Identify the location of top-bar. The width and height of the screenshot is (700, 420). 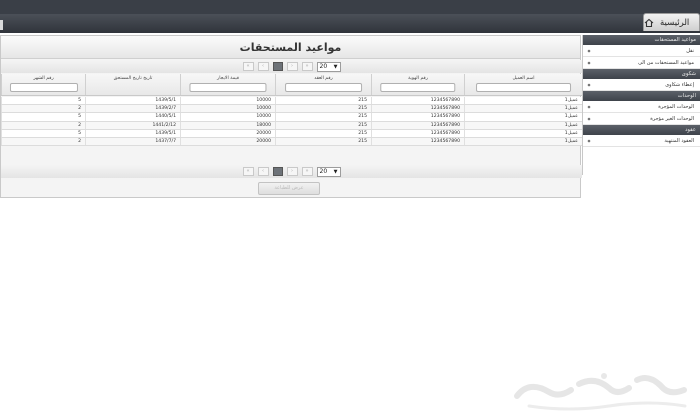
(350, 7).